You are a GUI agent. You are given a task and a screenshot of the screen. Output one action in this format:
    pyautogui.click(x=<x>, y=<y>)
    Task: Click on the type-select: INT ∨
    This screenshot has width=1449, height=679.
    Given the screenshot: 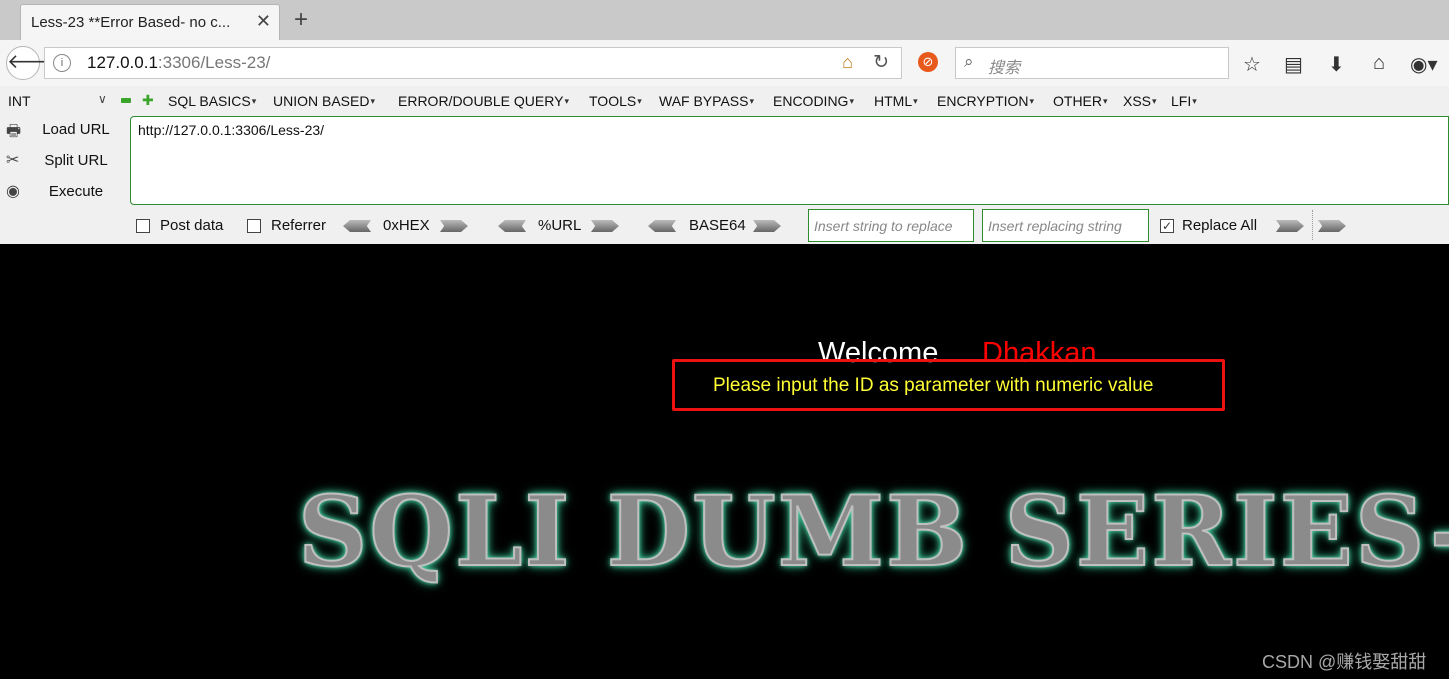 What is the action you would take?
    pyautogui.click(x=57, y=101)
    